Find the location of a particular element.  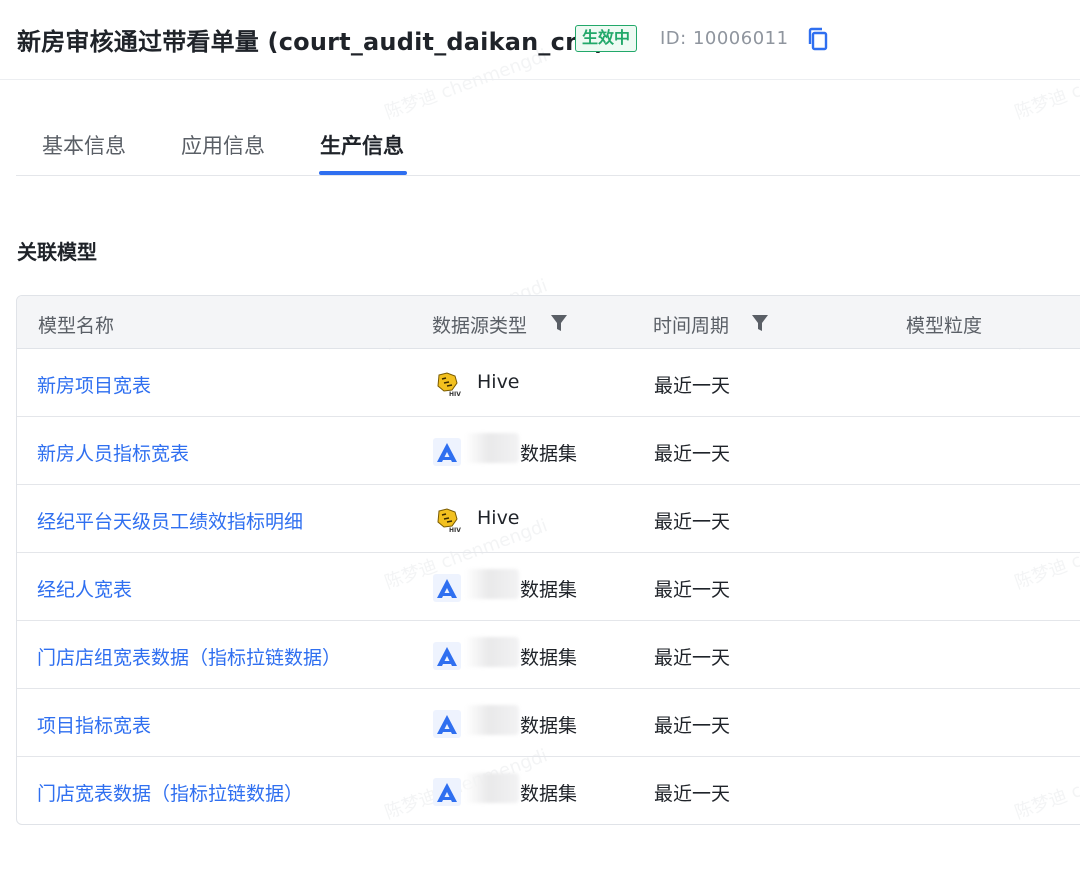

table-row: 新房人员指标宽表 数据集 最近一天 is located at coordinates (548, 451).